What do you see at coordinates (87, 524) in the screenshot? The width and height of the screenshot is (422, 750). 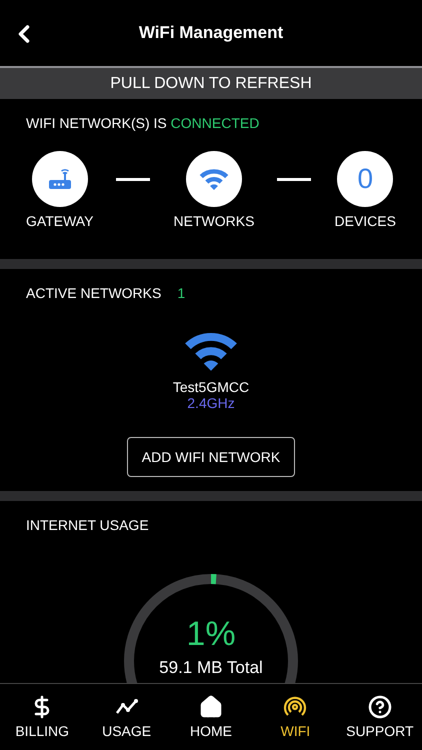 I see `section-title: INTERNET USAGE` at bounding box center [87, 524].